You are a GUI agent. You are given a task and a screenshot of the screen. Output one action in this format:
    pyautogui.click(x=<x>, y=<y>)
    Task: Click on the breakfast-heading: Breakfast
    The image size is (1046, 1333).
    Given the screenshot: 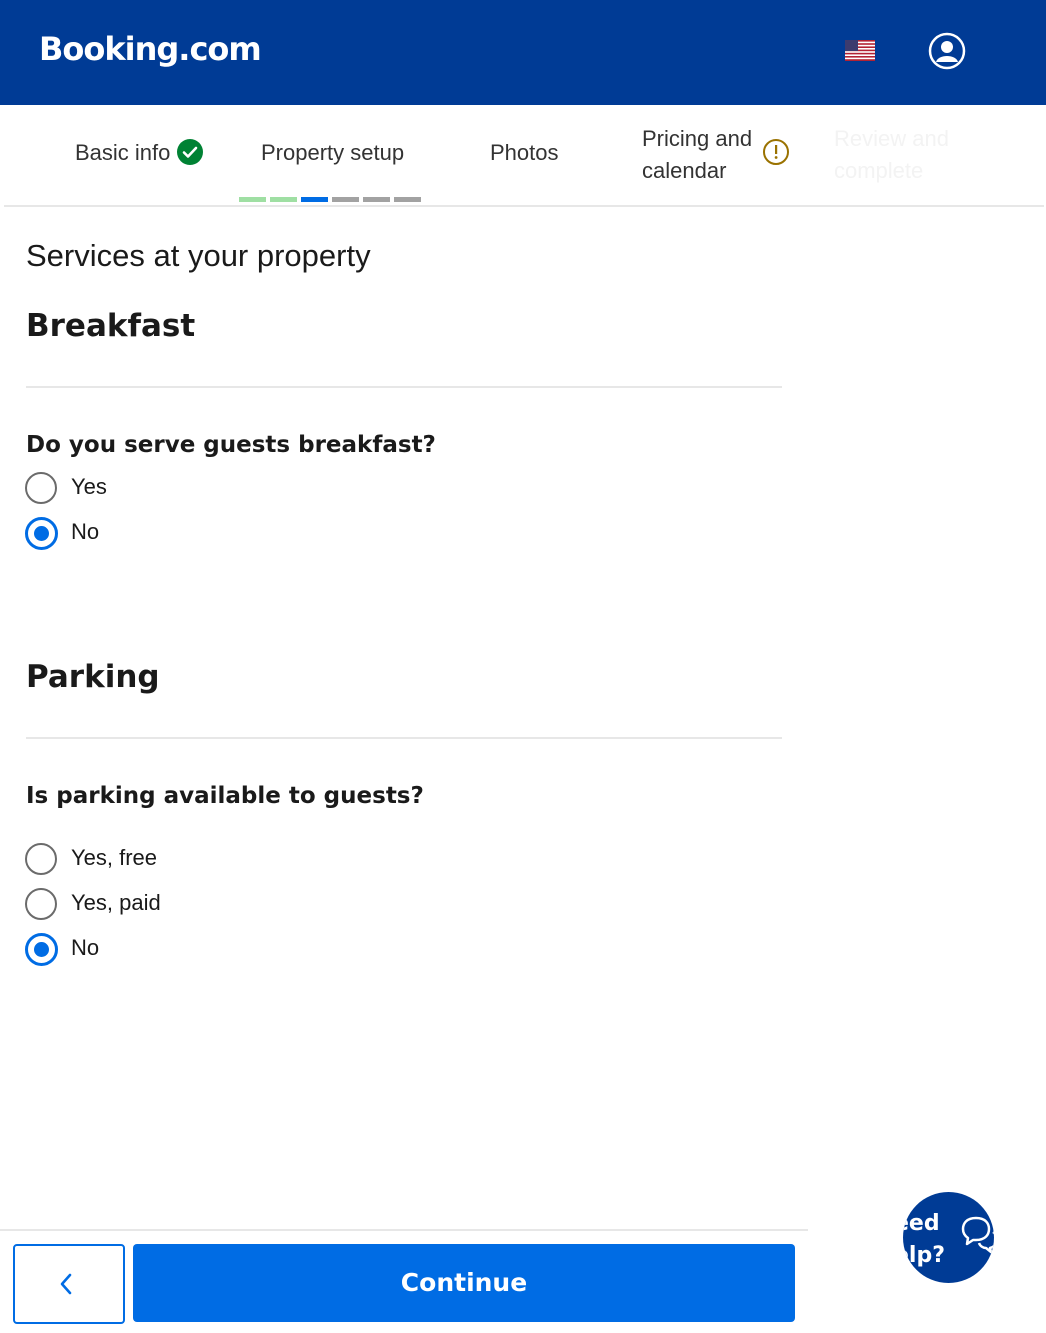 What is the action you would take?
    pyautogui.click(x=111, y=326)
    